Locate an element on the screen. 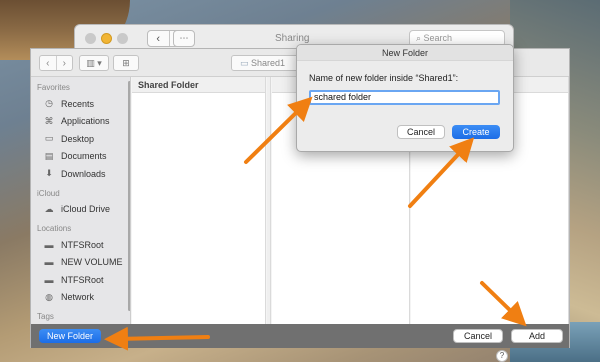  sidebar-item-label: Documents is located at coordinates (84, 156).